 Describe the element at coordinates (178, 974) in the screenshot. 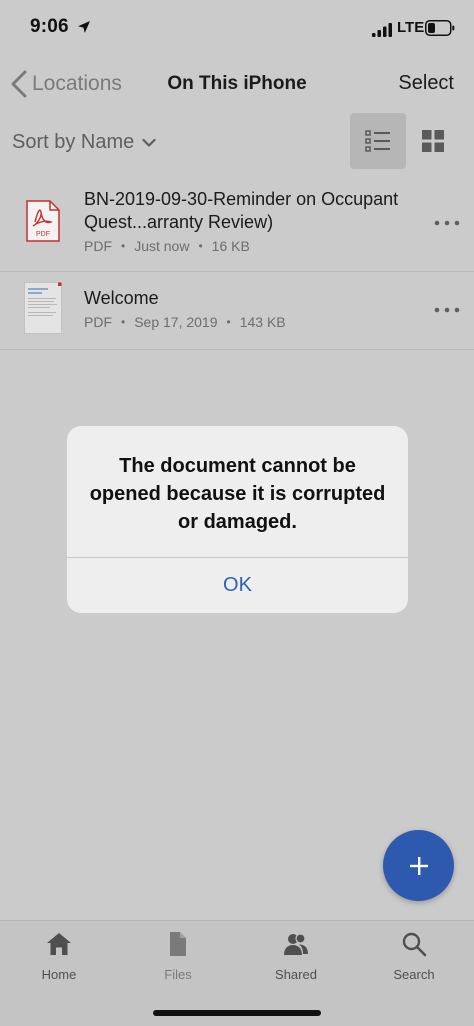

I see `tab-label: Files` at that location.